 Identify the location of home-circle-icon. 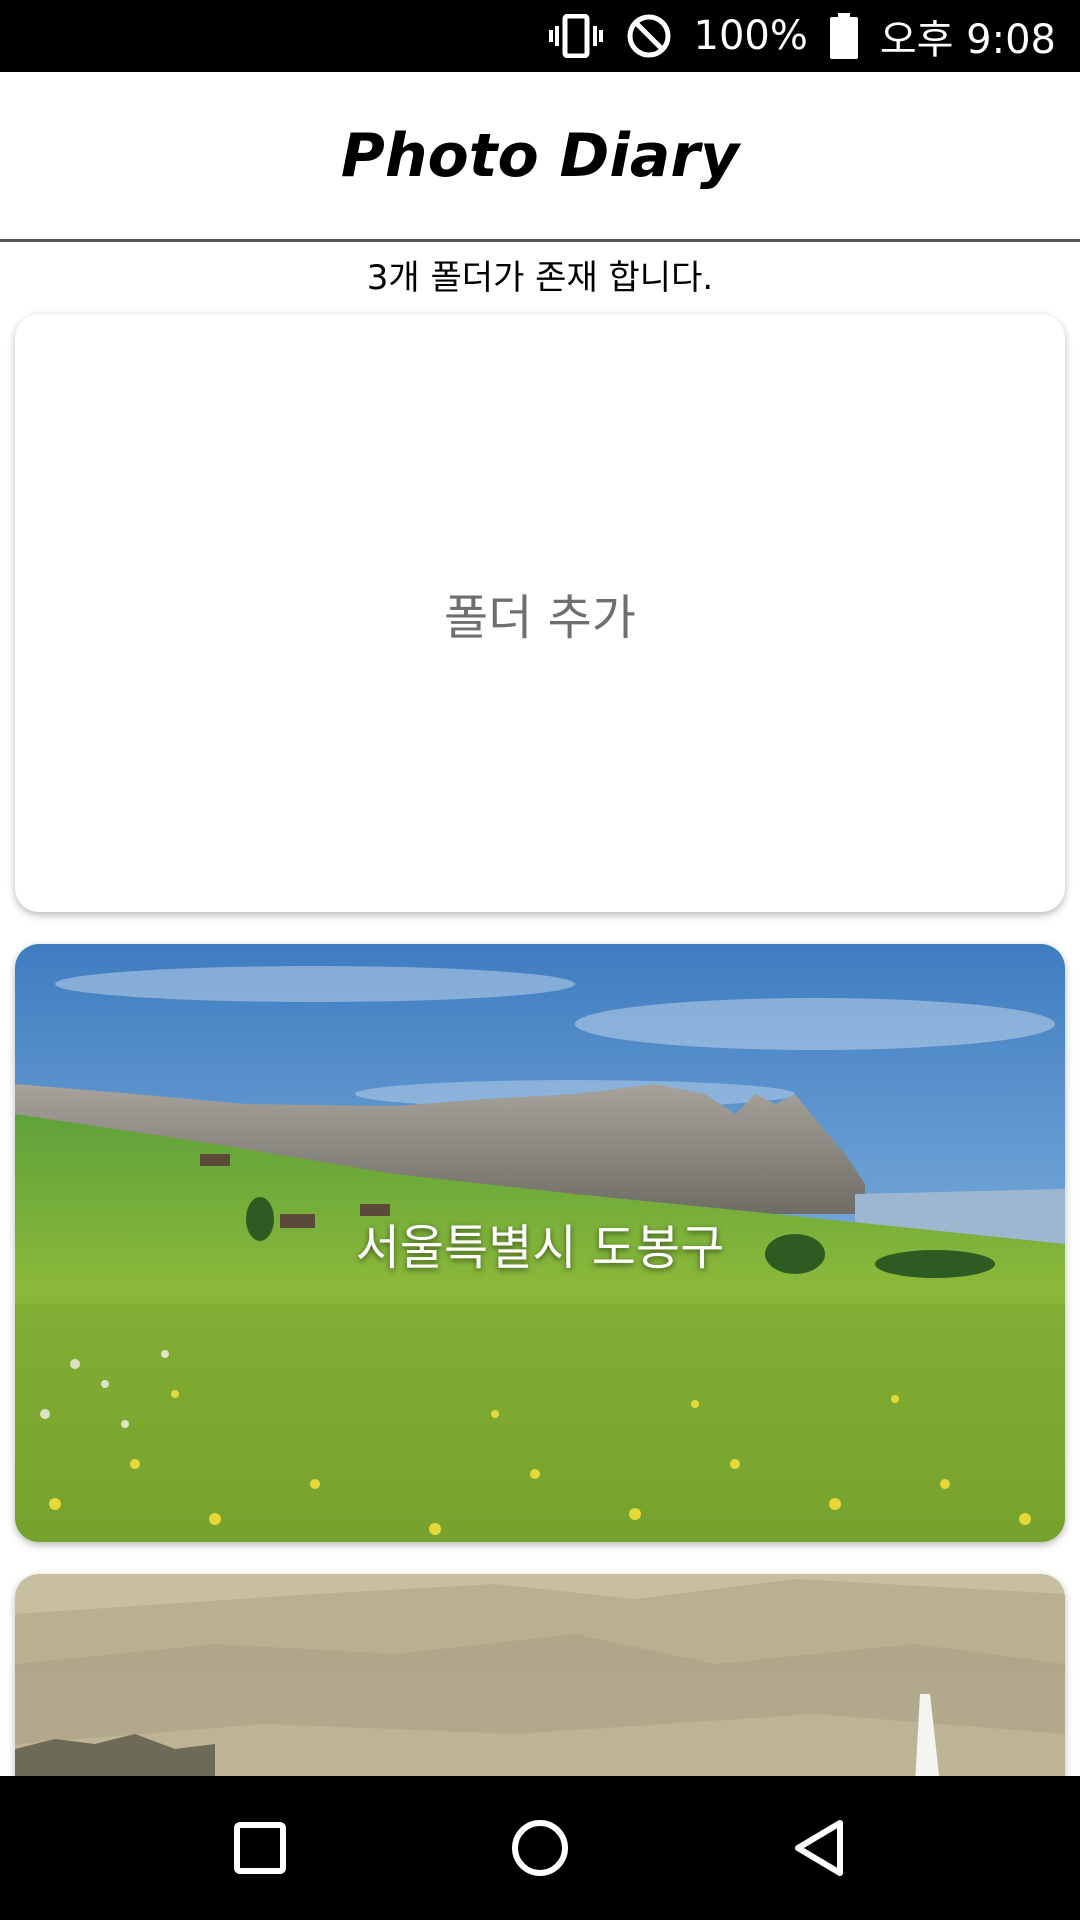
(540, 1848).